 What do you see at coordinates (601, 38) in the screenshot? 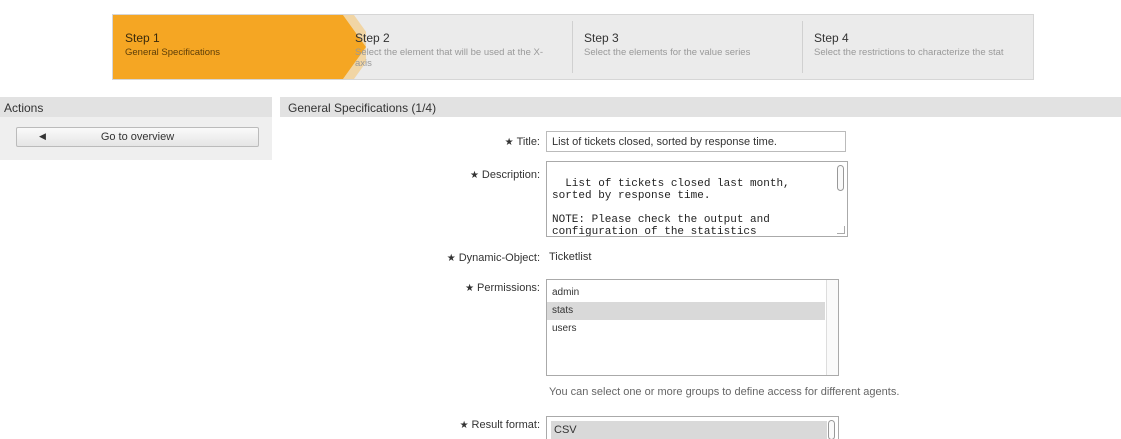
I see `step-number: Step 3` at bounding box center [601, 38].